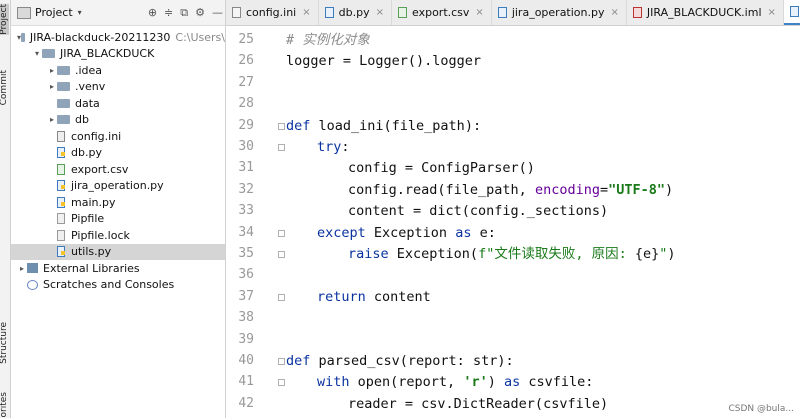 The width and height of the screenshot is (800, 418). Describe the element at coordinates (217, 12) in the screenshot. I see `hide-icon: —` at that location.